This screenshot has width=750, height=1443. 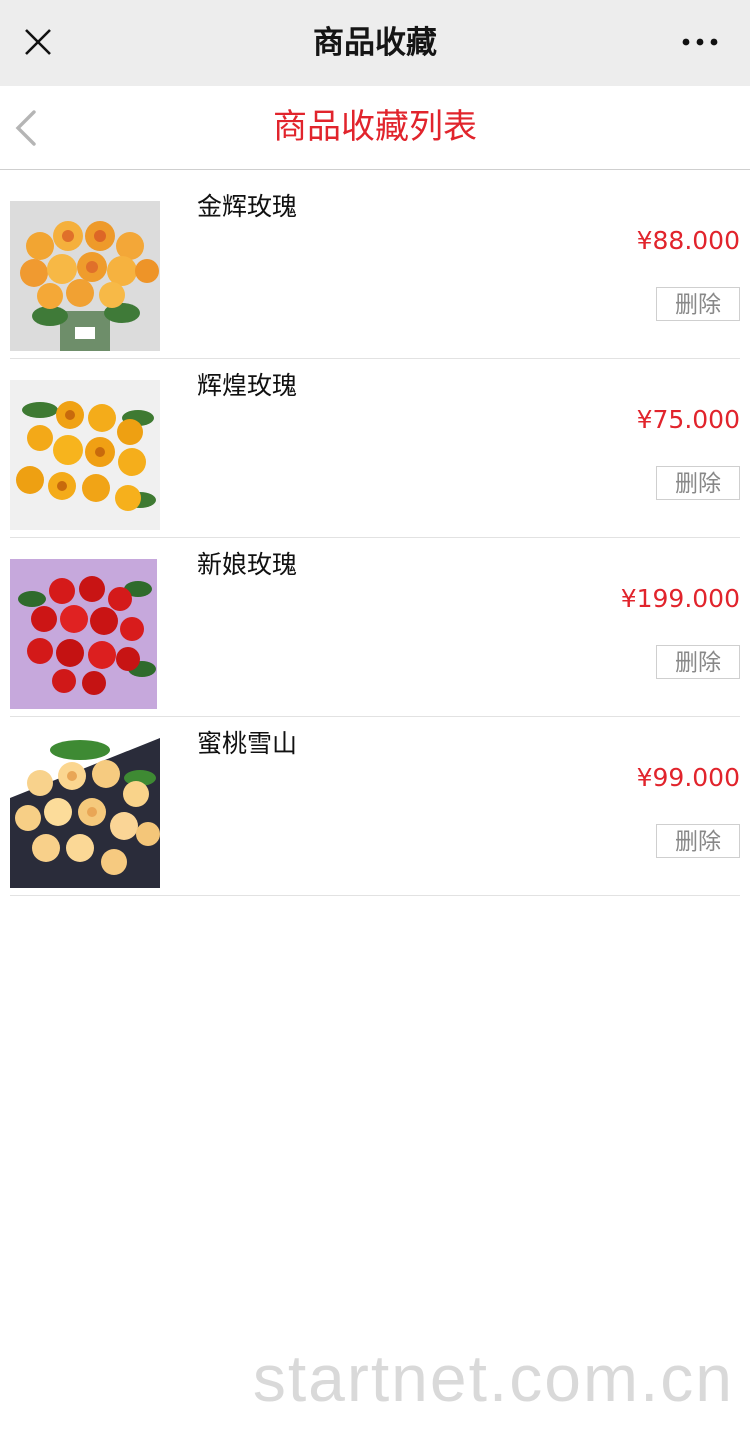 What do you see at coordinates (688, 240) in the screenshot?
I see `product-price: ¥88.000` at bounding box center [688, 240].